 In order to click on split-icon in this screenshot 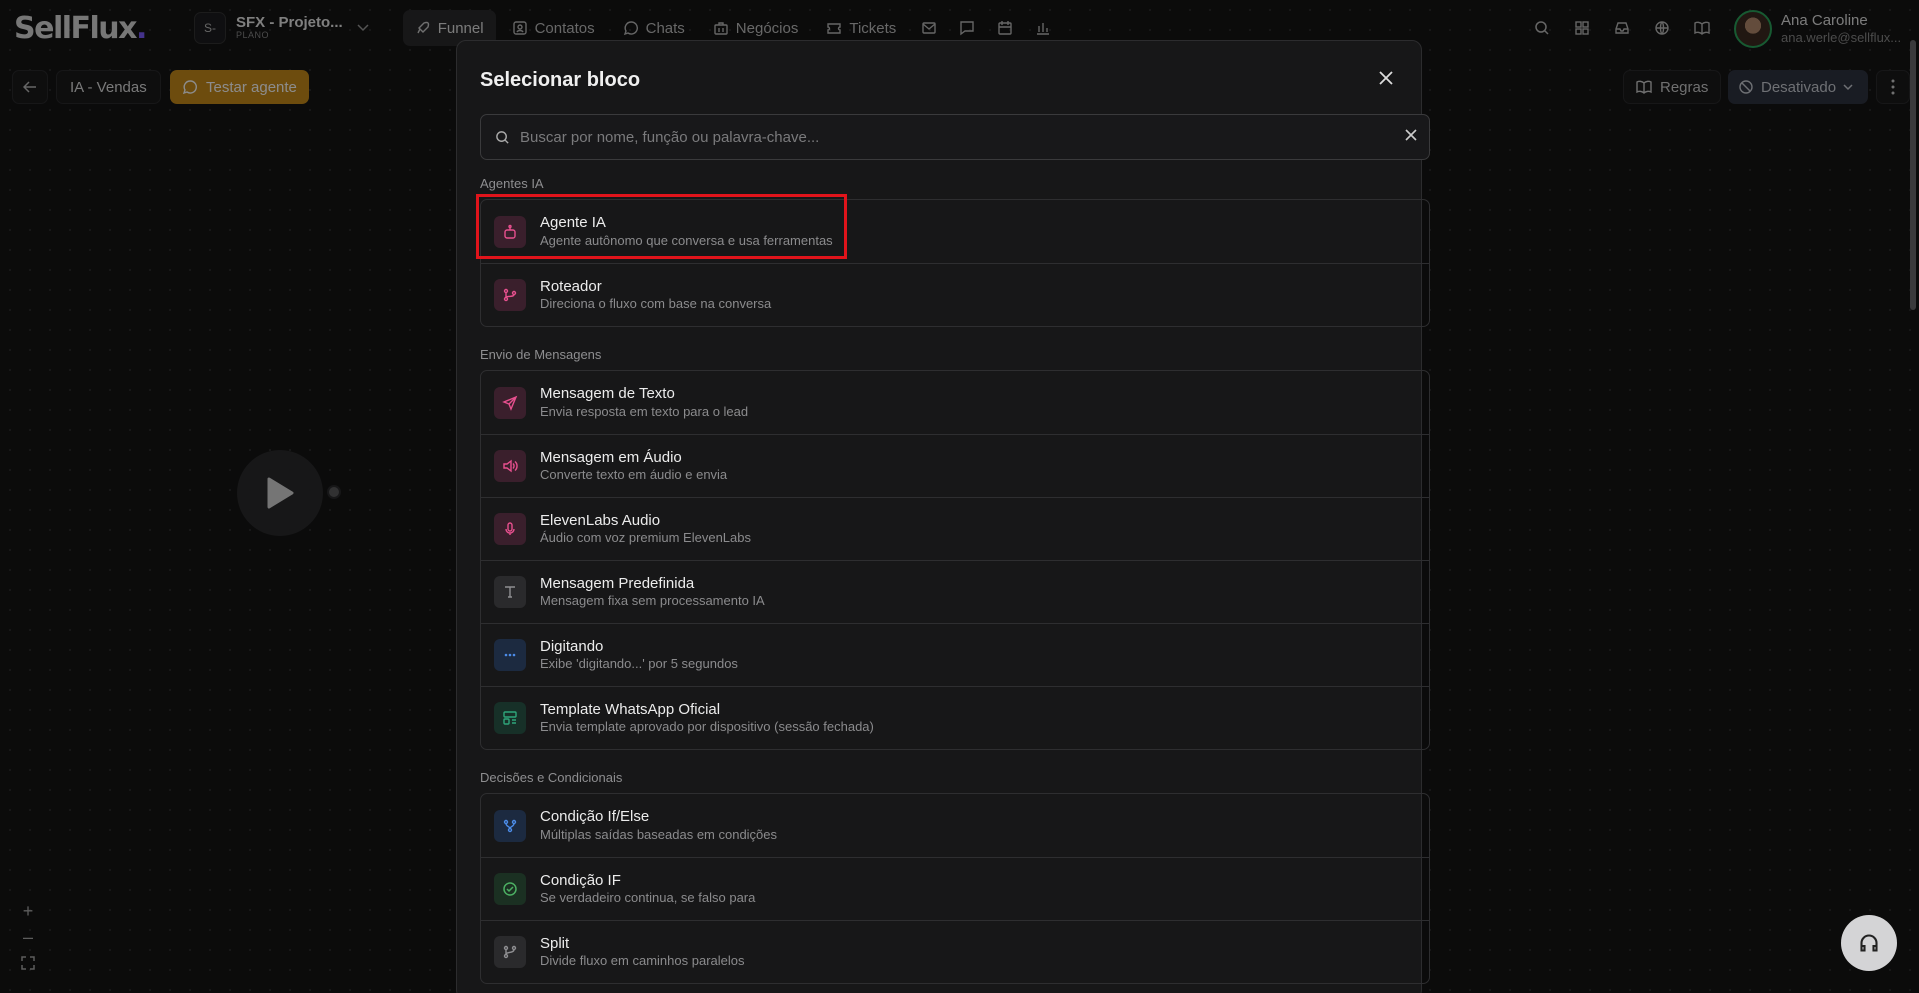, I will do `click(510, 952)`.